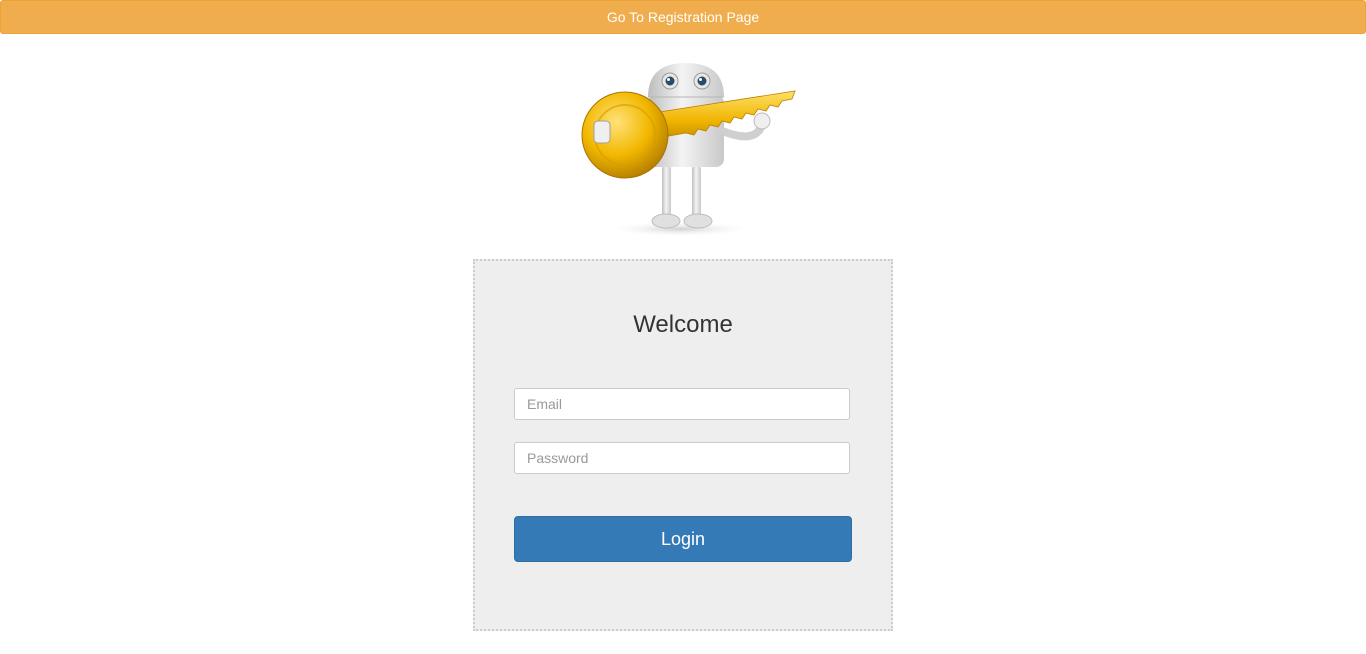 Image resolution: width=1366 pixels, height=654 pixels. Describe the element at coordinates (682, 458) in the screenshot. I see `password-field` at that location.